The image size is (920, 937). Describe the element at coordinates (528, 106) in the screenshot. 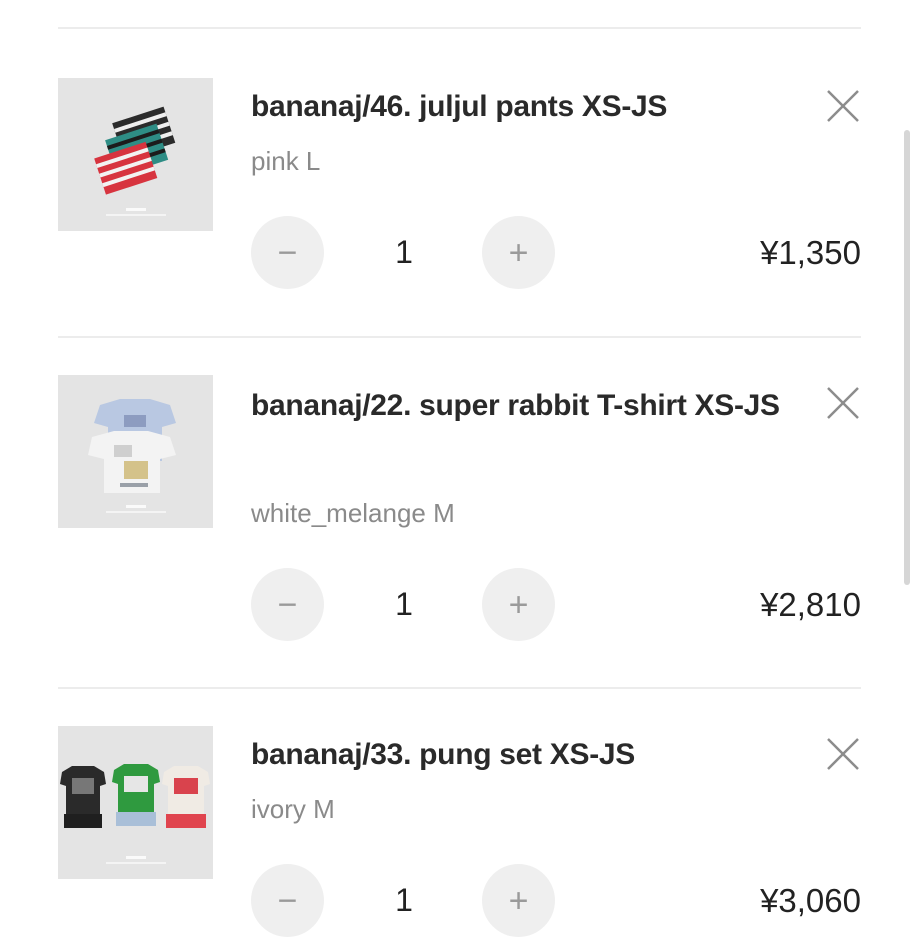

I see `product-title: bananaj/46. juljul pants XS-JS` at that location.